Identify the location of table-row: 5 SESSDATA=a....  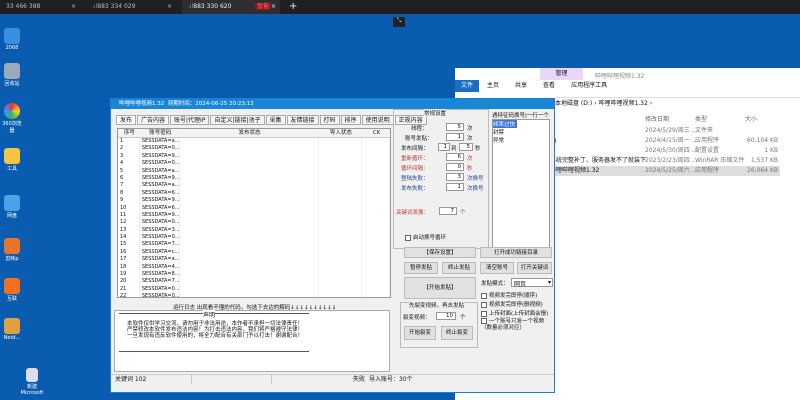
(254, 171).